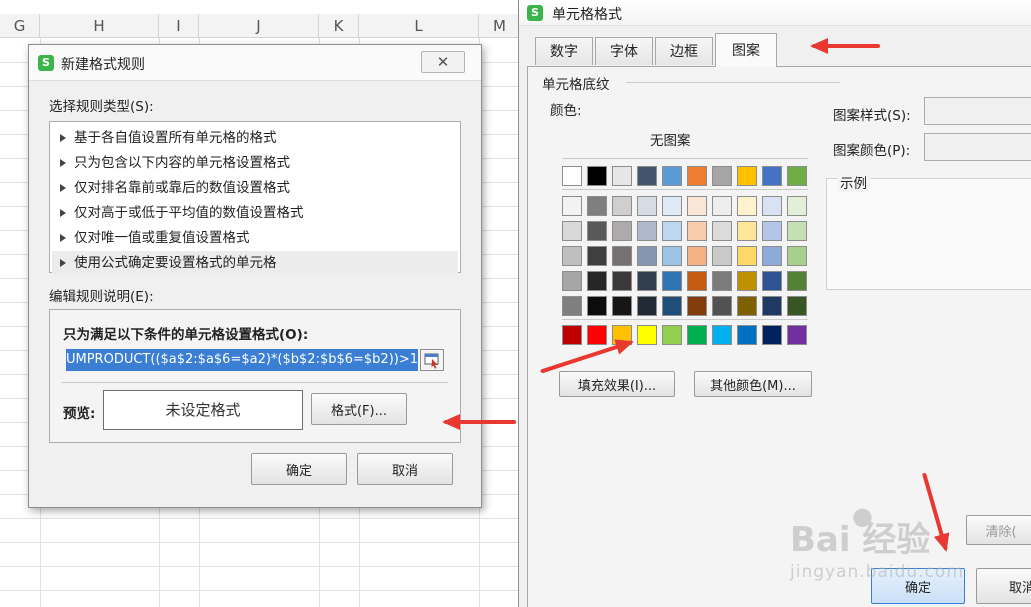 The height and width of the screenshot is (607, 1031). Describe the element at coordinates (998, 530) in the screenshot. I see `clear-button: 清除(` at that location.